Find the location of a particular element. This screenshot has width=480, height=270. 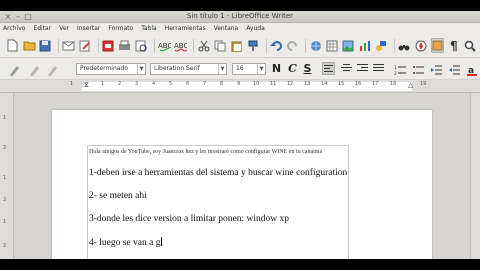

font-color-icon: a is located at coordinates (471, 69).